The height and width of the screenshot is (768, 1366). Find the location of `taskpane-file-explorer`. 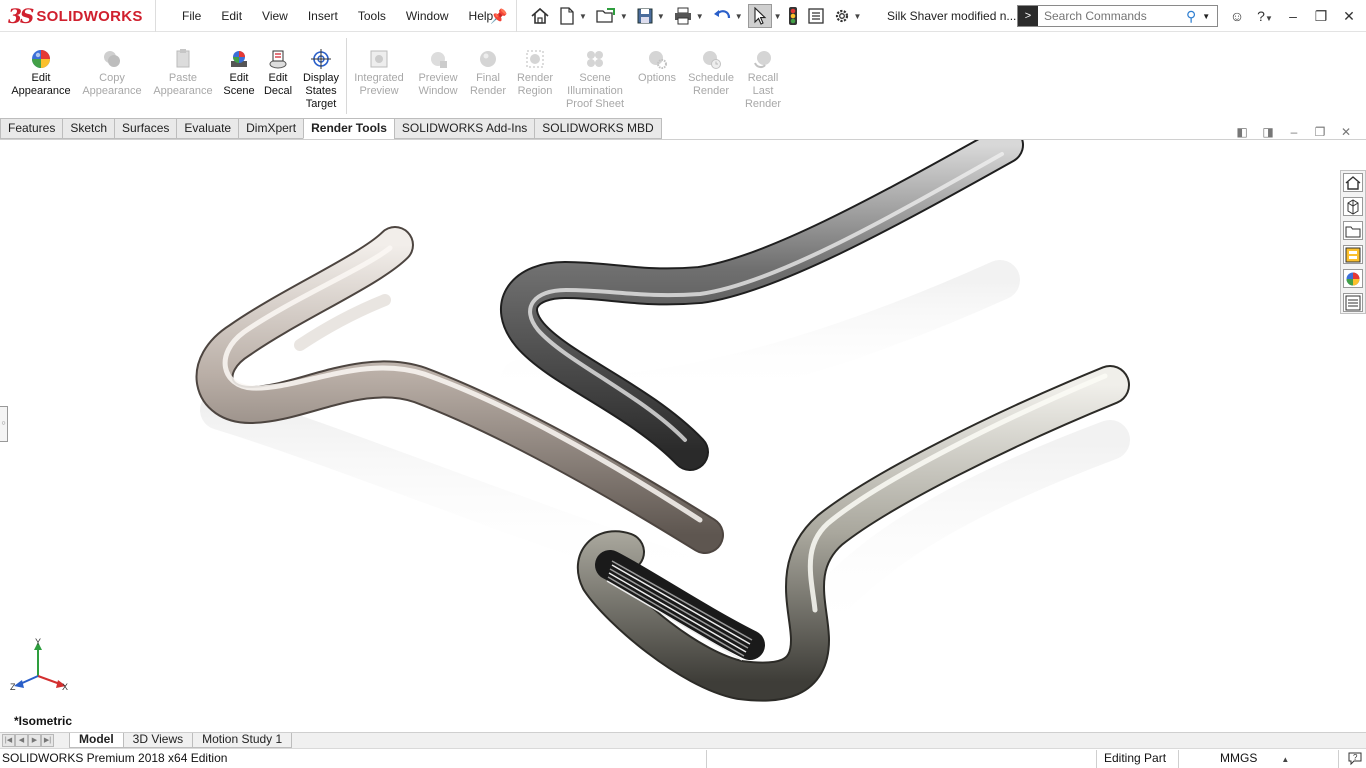

taskpane-file-explorer is located at coordinates (1353, 230).